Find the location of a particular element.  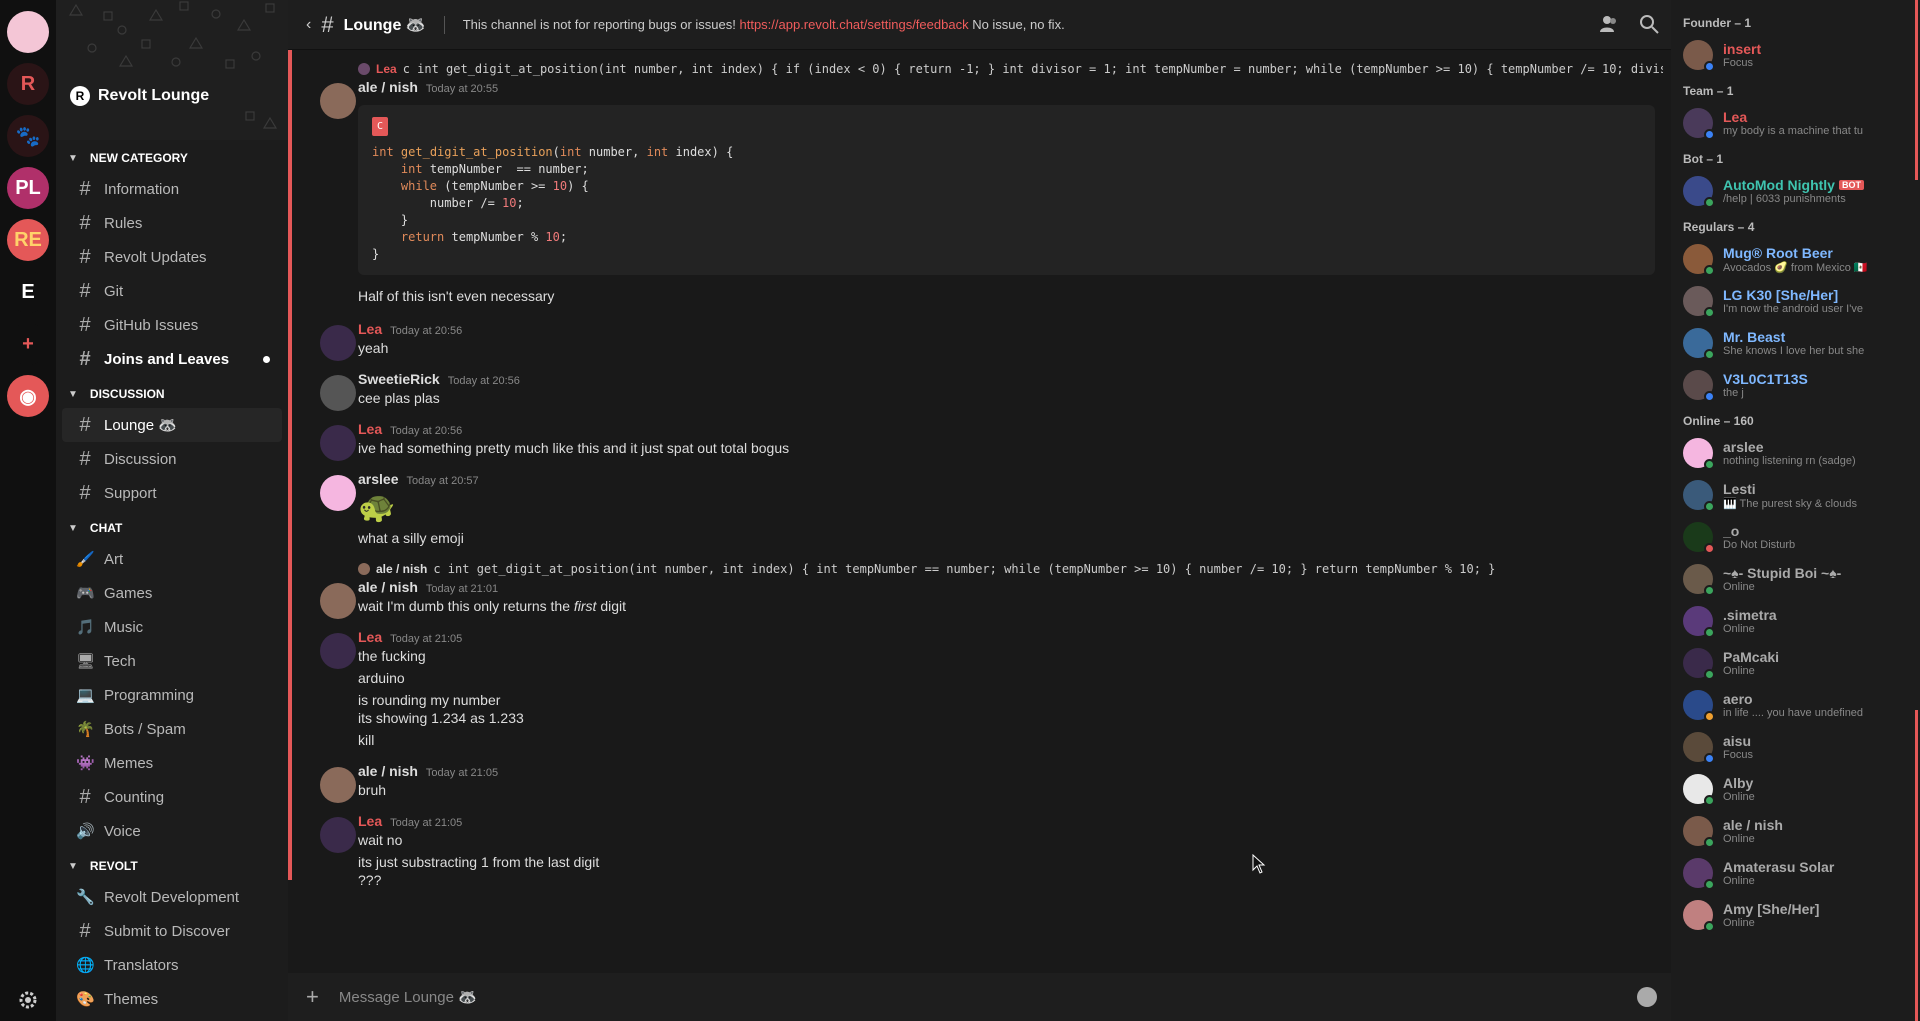

message-text: wait no is located at coordinates (380, 840).